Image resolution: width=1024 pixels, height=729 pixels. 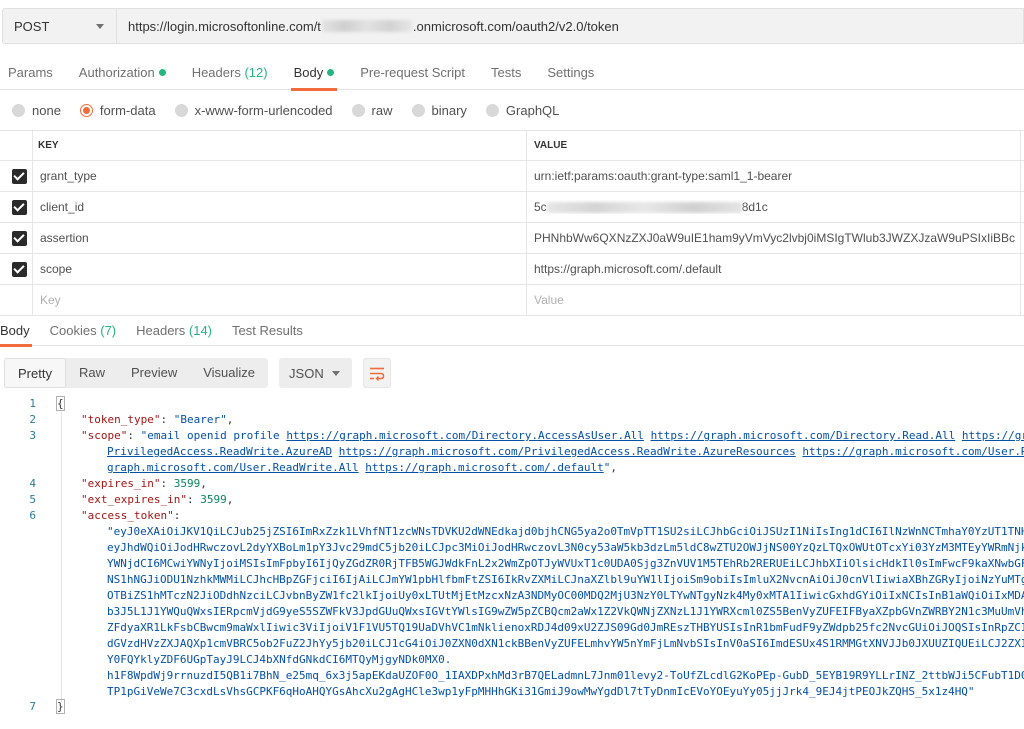 What do you see at coordinates (331, 72) in the screenshot?
I see `status-dot-icon` at bounding box center [331, 72].